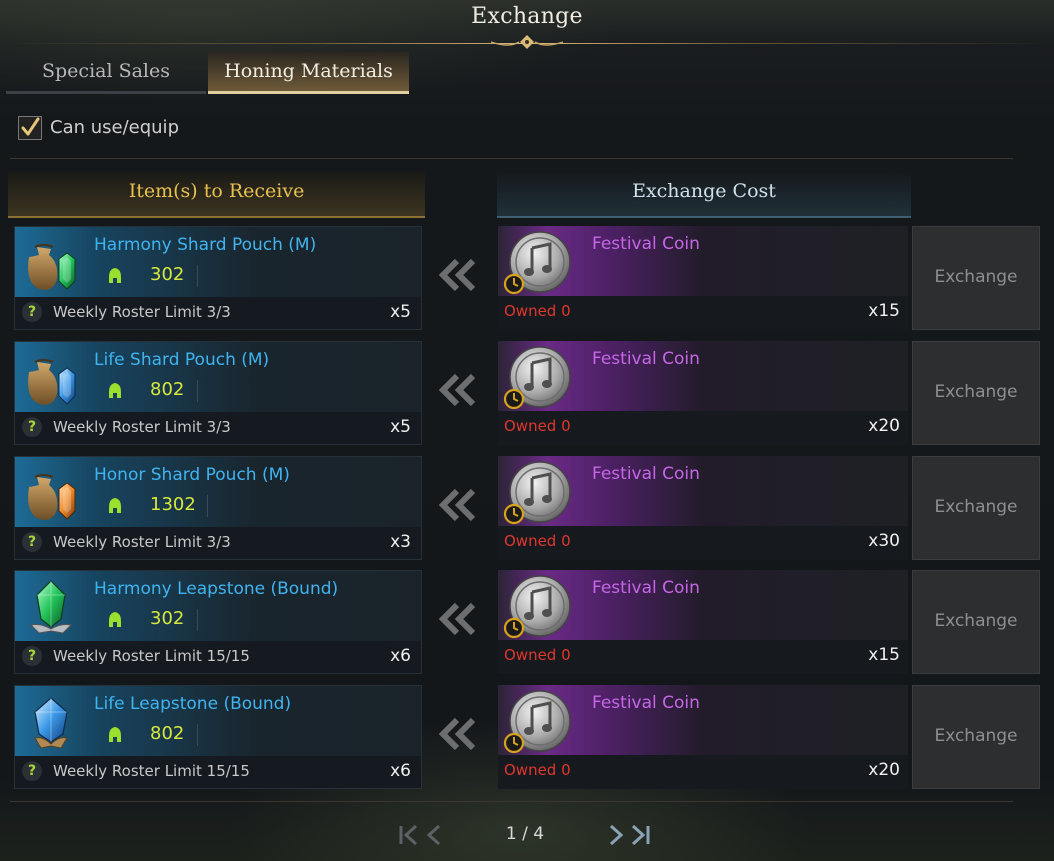 The width and height of the screenshot is (1054, 861). I want to click on tab-special-sales: Special Sales, so click(106, 73).